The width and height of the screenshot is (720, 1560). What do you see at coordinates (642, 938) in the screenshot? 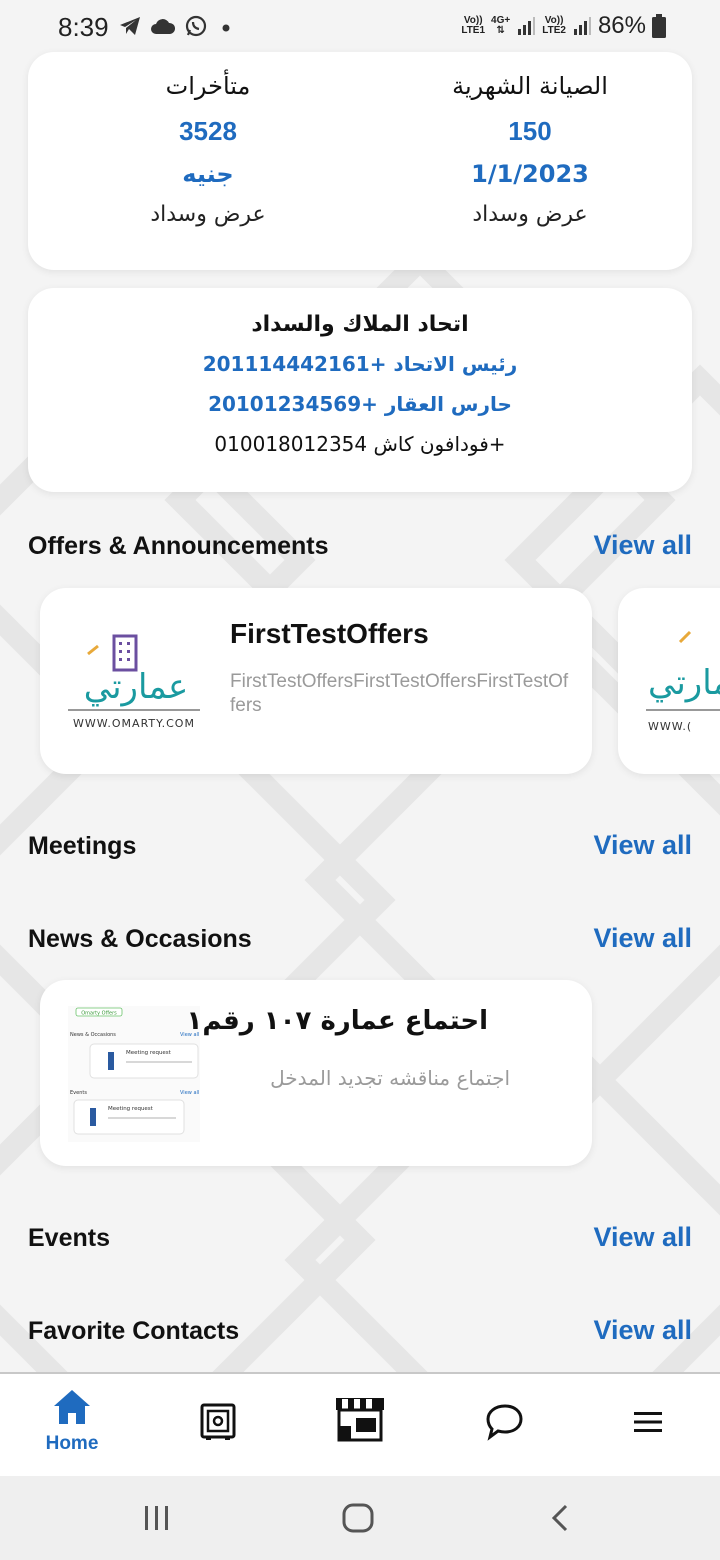
I see `news-view-all-link: View all` at bounding box center [642, 938].